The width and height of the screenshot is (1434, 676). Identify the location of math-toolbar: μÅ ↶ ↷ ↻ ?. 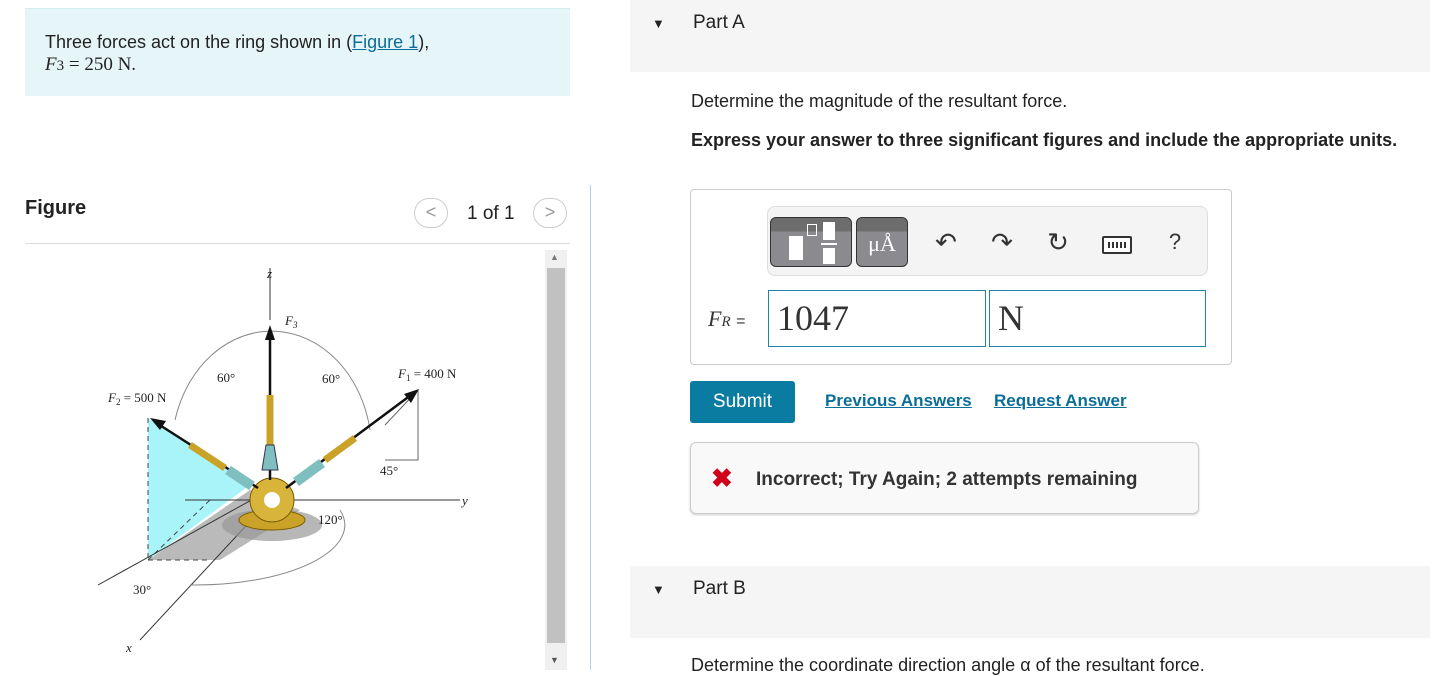
(987, 241).